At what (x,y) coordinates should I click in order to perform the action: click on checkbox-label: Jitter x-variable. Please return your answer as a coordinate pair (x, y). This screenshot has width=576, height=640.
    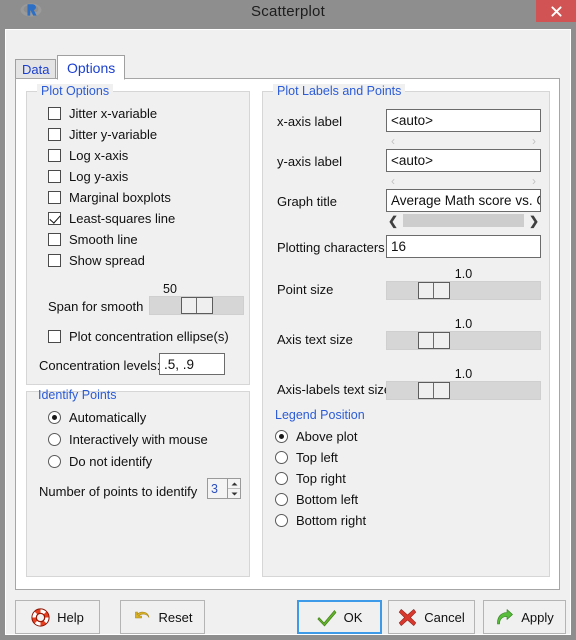
    Looking at the image, I should click on (113, 113).